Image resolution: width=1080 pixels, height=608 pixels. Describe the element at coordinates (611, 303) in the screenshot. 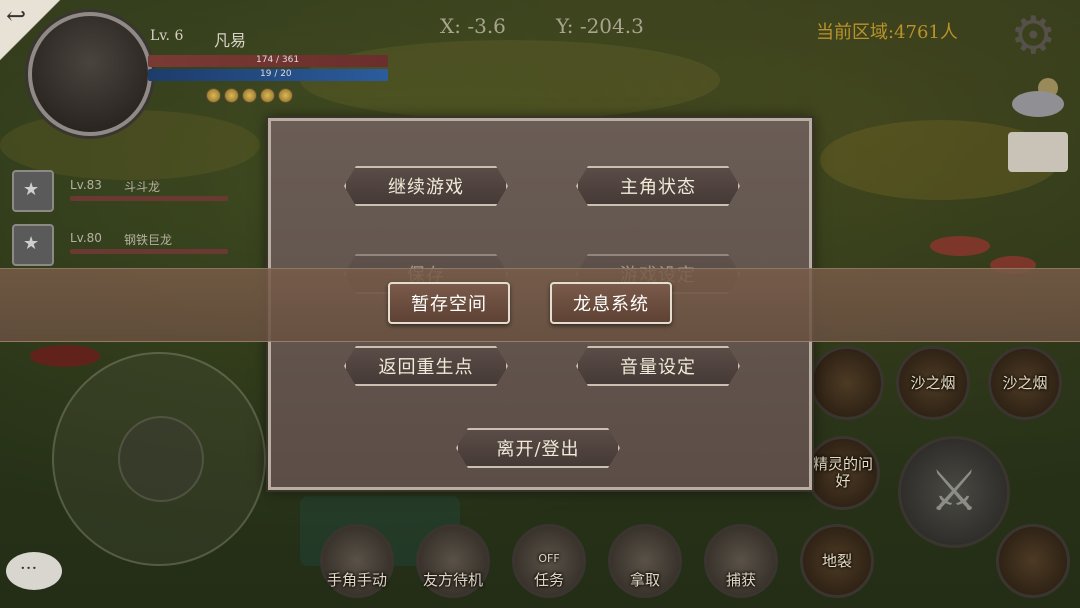

I see `dragon-breath-system-button: 龙息系统` at that location.